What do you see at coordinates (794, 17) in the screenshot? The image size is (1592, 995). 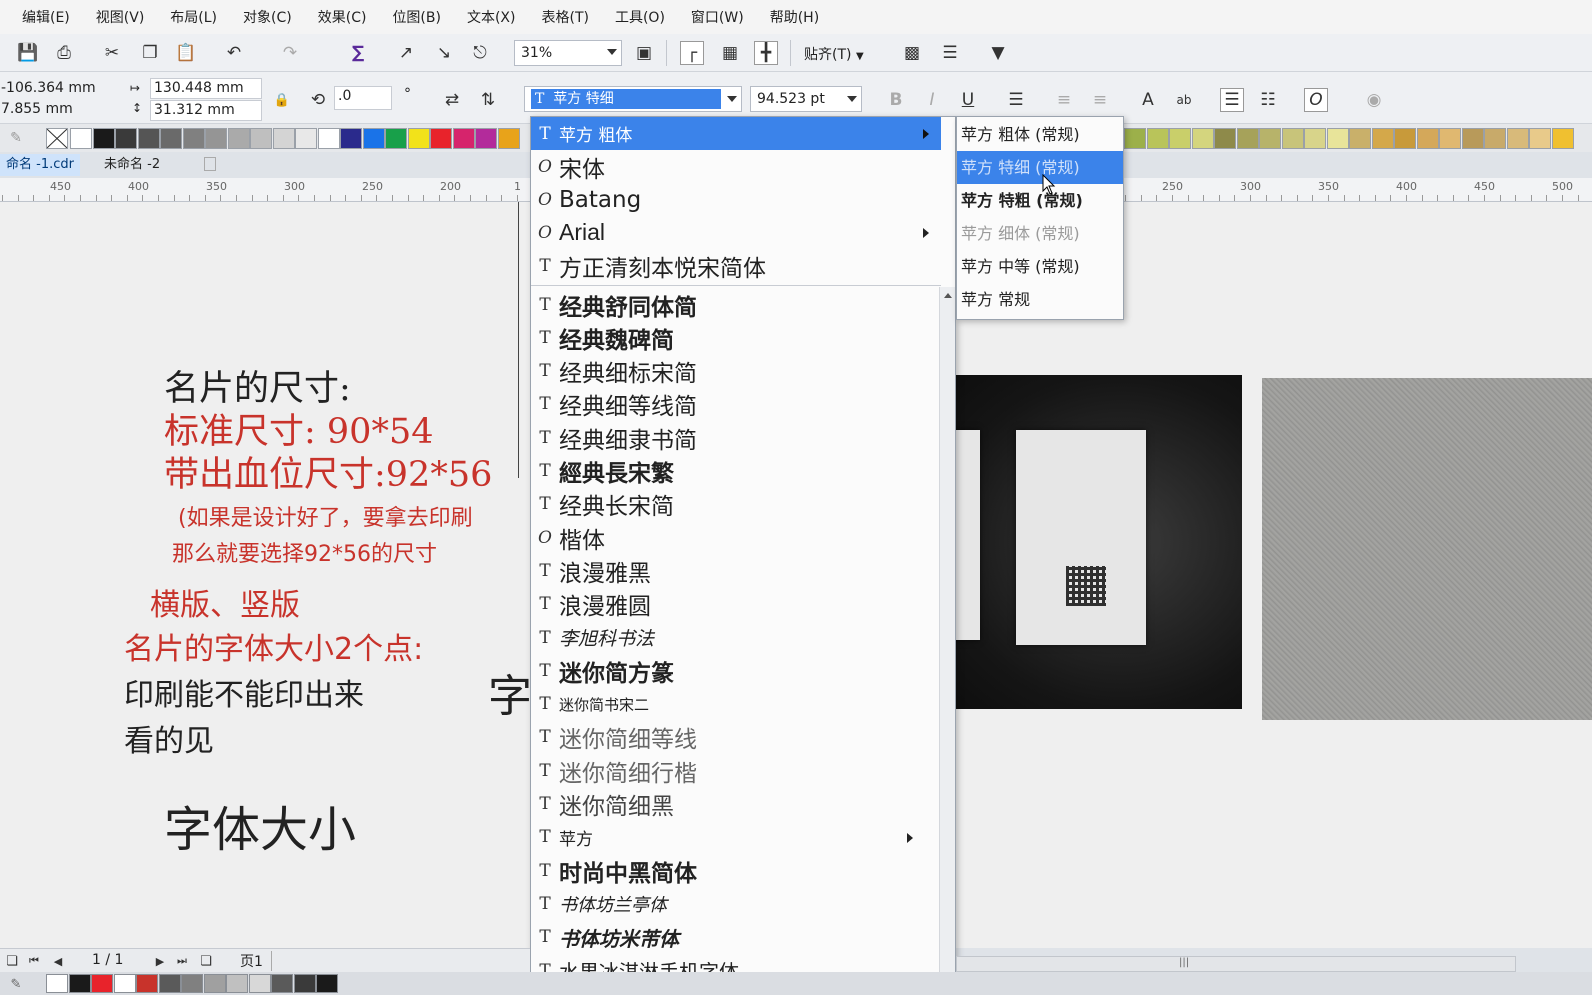 I see `menu-item-10: 帮助(H)` at bounding box center [794, 17].